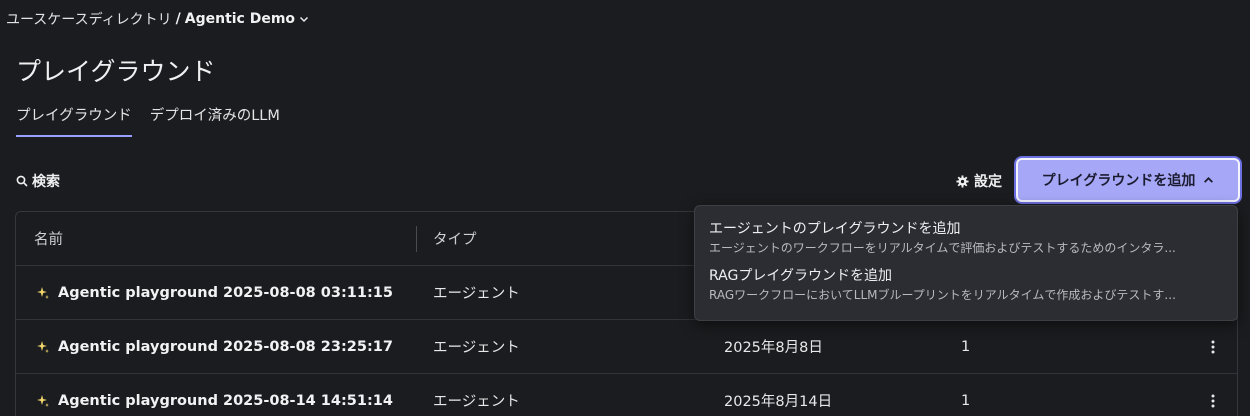  Describe the element at coordinates (74, 120) in the screenshot. I see `tab-playground: プレイグラウンド` at that location.